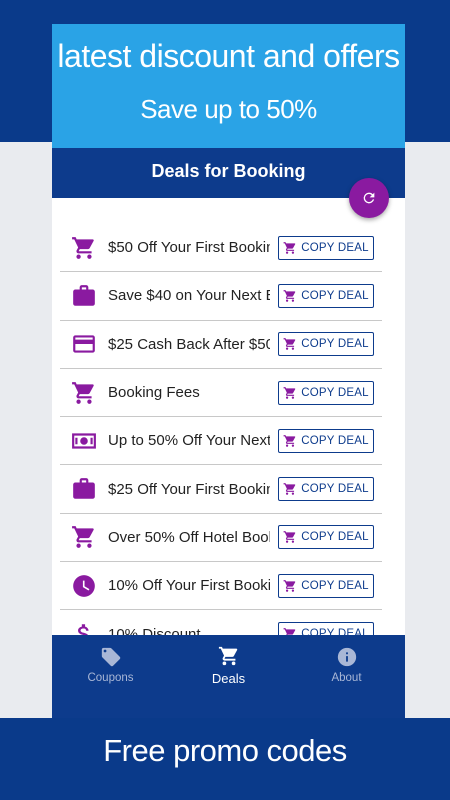 This screenshot has height=800, width=450. I want to click on refresh-icon, so click(369, 198).